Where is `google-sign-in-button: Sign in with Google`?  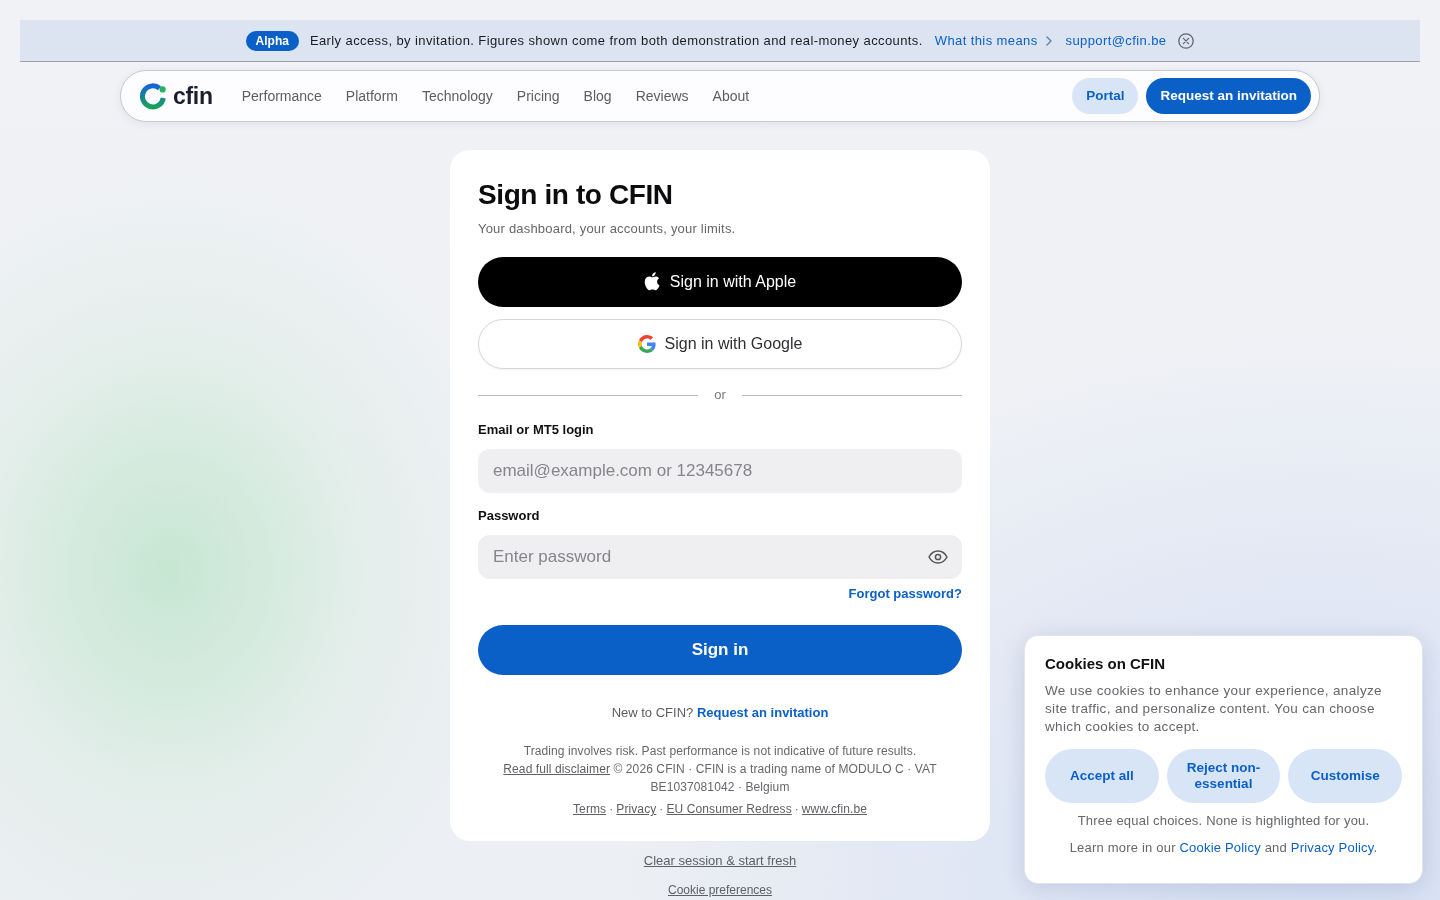
google-sign-in-button: Sign in with Google is located at coordinates (720, 344).